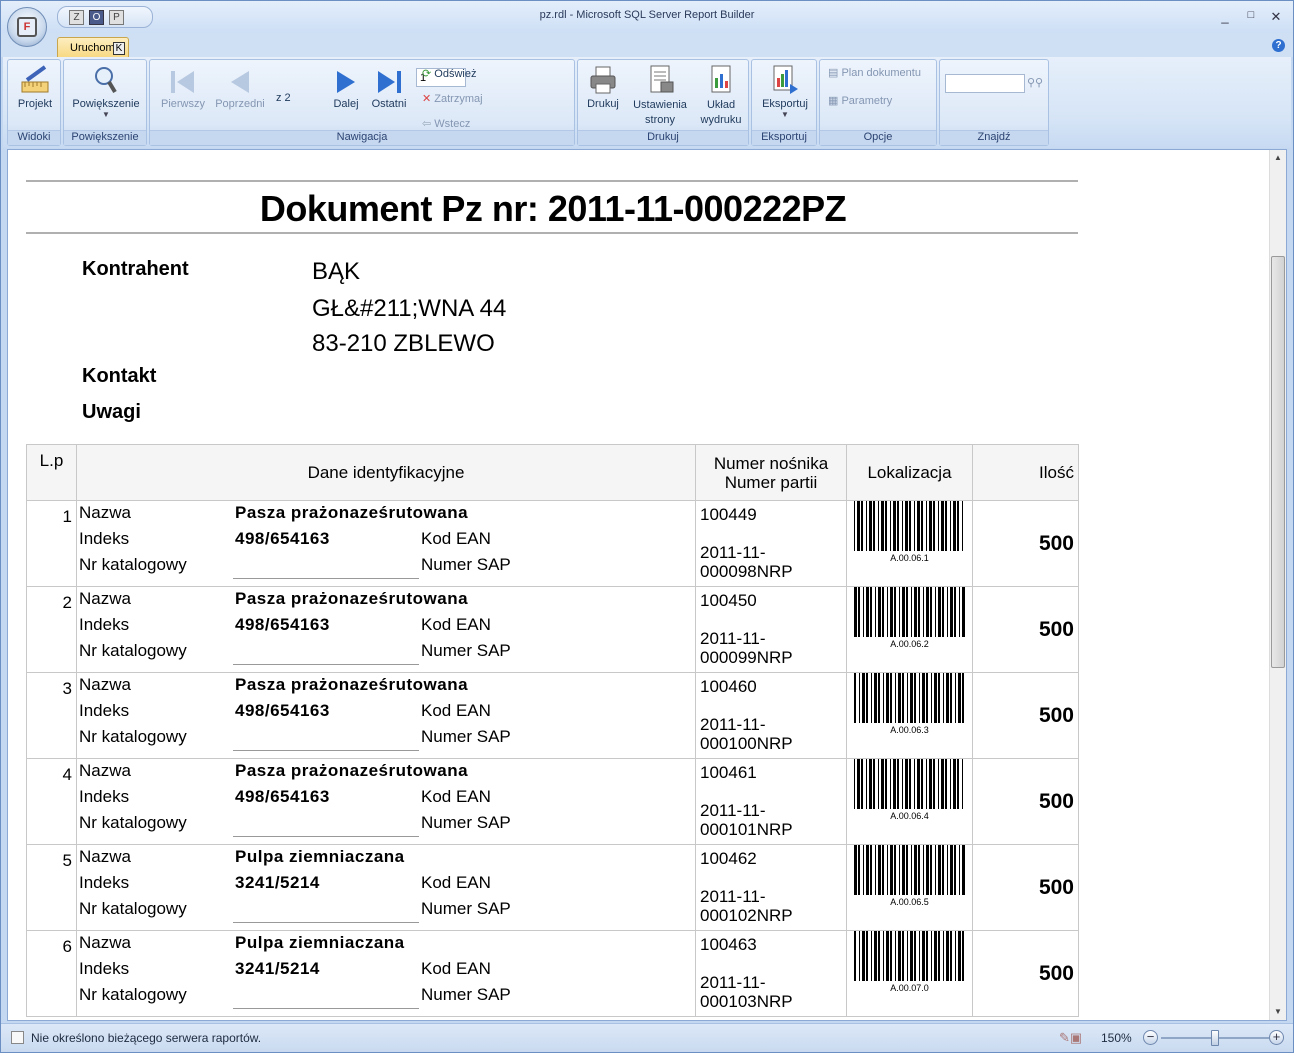  What do you see at coordinates (1215, 1038) in the screenshot?
I see `zoom-slider-thumb` at bounding box center [1215, 1038].